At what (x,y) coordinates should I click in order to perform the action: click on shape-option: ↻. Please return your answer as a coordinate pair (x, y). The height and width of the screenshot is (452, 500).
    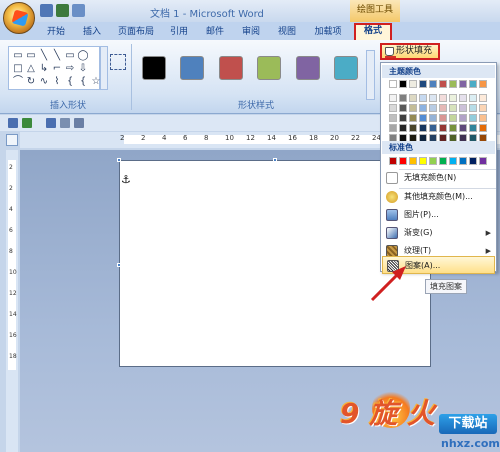
    Looking at the image, I should click on (31, 81).